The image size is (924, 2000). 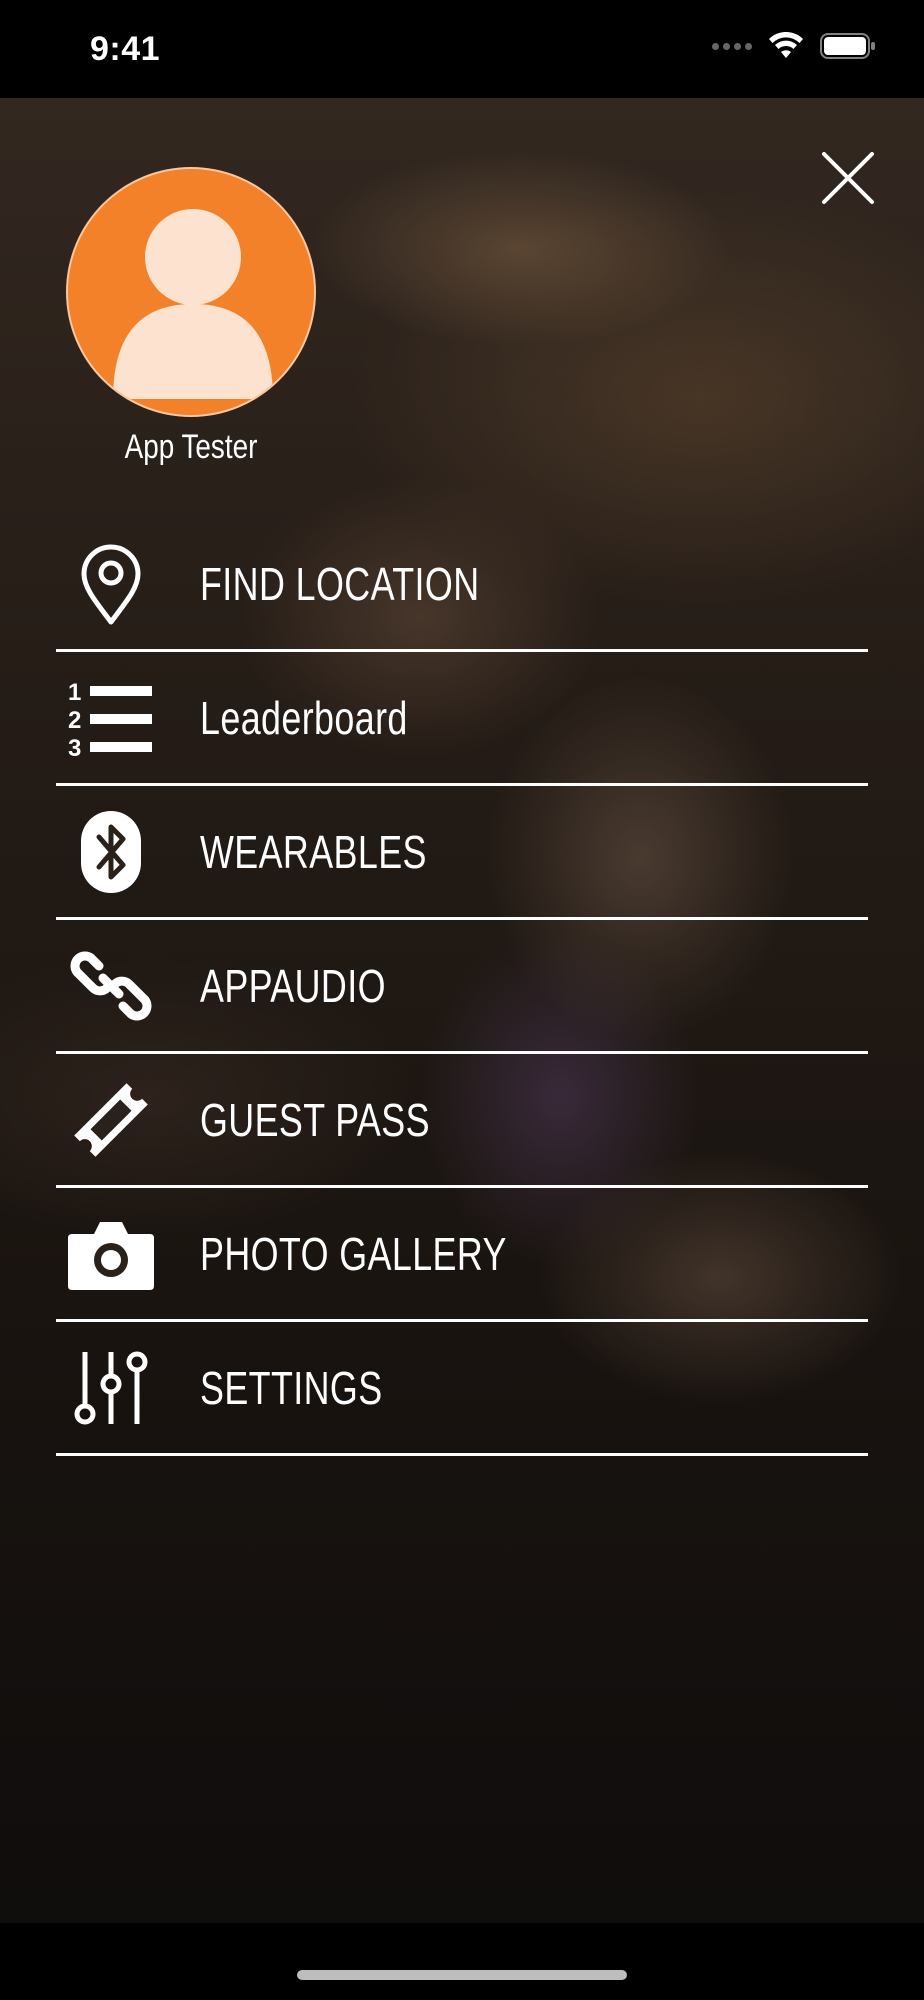 I want to click on cellular-signal-icon, so click(x=732, y=46).